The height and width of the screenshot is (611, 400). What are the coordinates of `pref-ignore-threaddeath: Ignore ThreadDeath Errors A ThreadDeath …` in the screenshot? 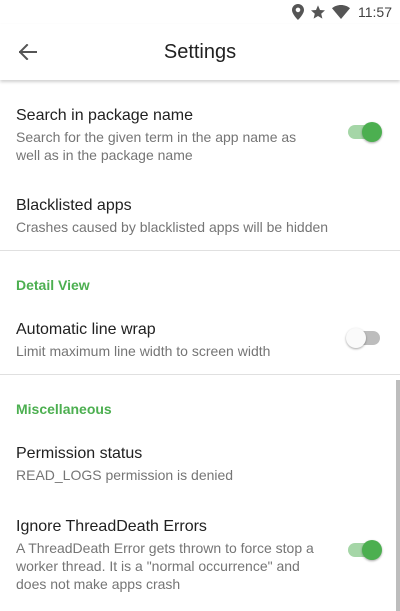 It's located at (200, 555).